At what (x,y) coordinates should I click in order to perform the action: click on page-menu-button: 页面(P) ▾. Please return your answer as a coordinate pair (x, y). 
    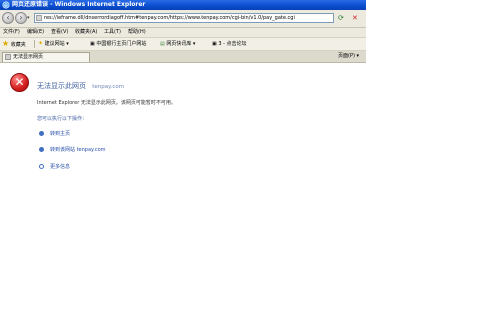
    Looking at the image, I should click on (348, 56).